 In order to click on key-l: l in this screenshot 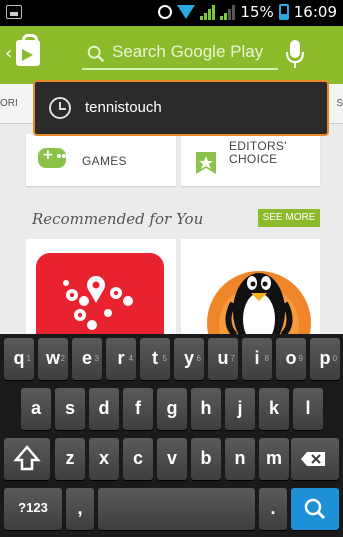, I will do `click(308, 409)`.